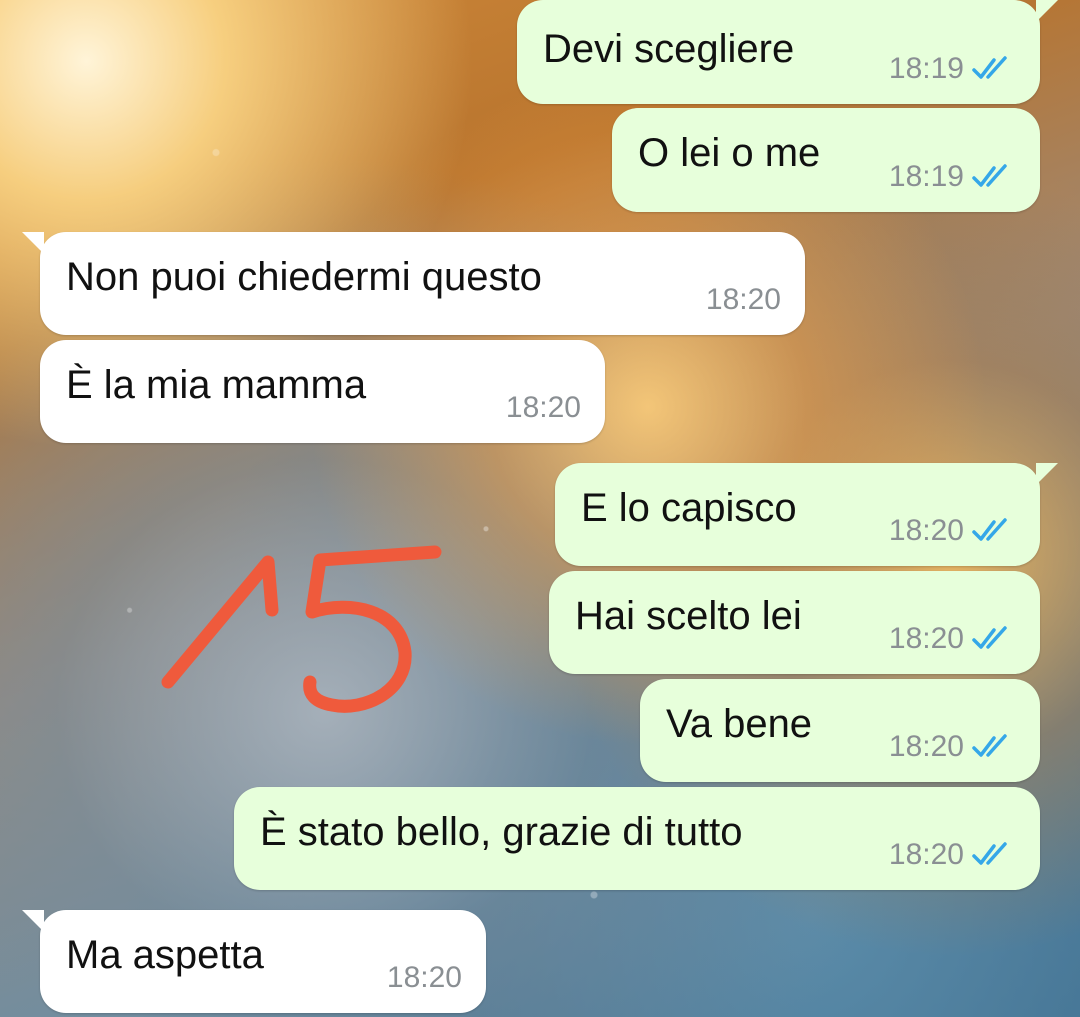 This screenshot has width=1080, height=1017. Describe the element at coordinates (739, 724) in the screenshot. I see `message-text: Va bene` at that location.